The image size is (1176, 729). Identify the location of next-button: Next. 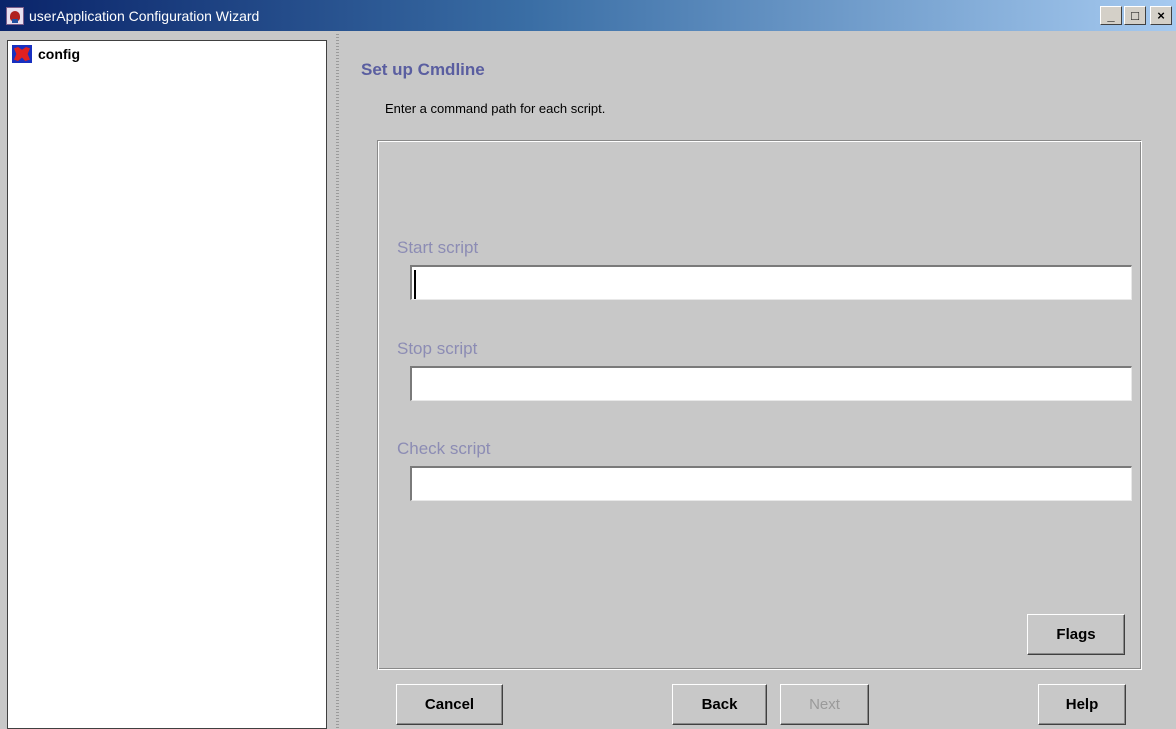
(824, 704).